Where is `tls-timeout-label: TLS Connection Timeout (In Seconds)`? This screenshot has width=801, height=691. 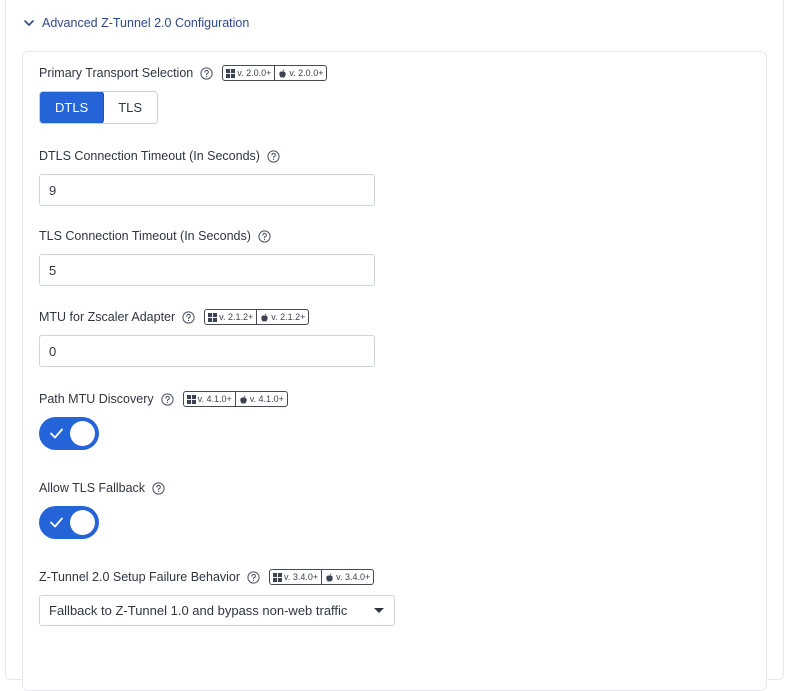 tls-timeout-label: TLS Connection Timeout (In Seconds) is located at coordinates (145, 236).